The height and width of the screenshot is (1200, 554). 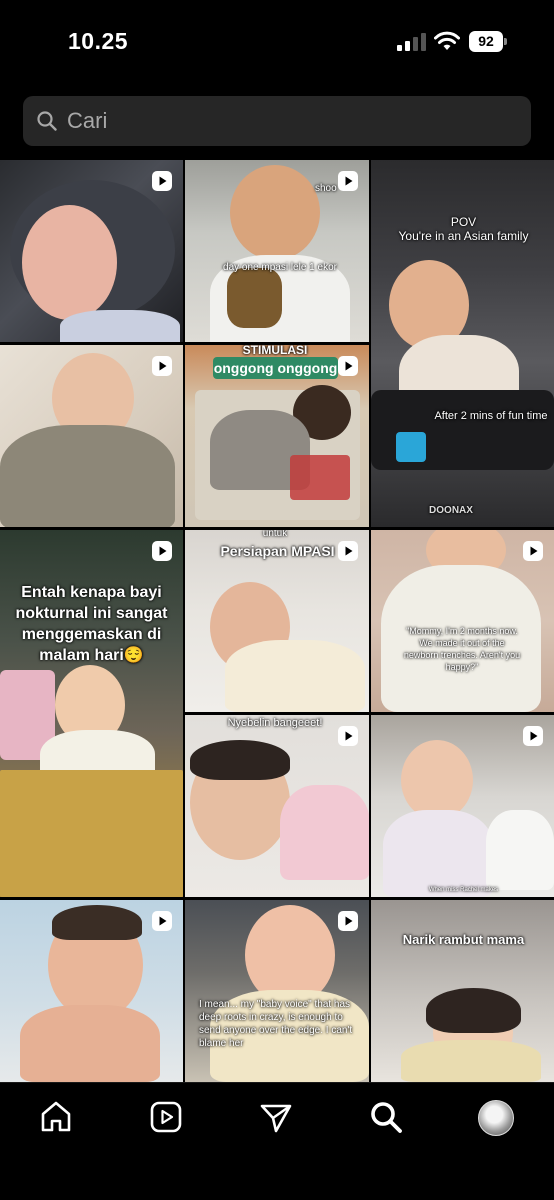 What do you see at coordinates (447, 40) in the screenshot?
I see `wifi-icon` at bounding box center [447, 40].